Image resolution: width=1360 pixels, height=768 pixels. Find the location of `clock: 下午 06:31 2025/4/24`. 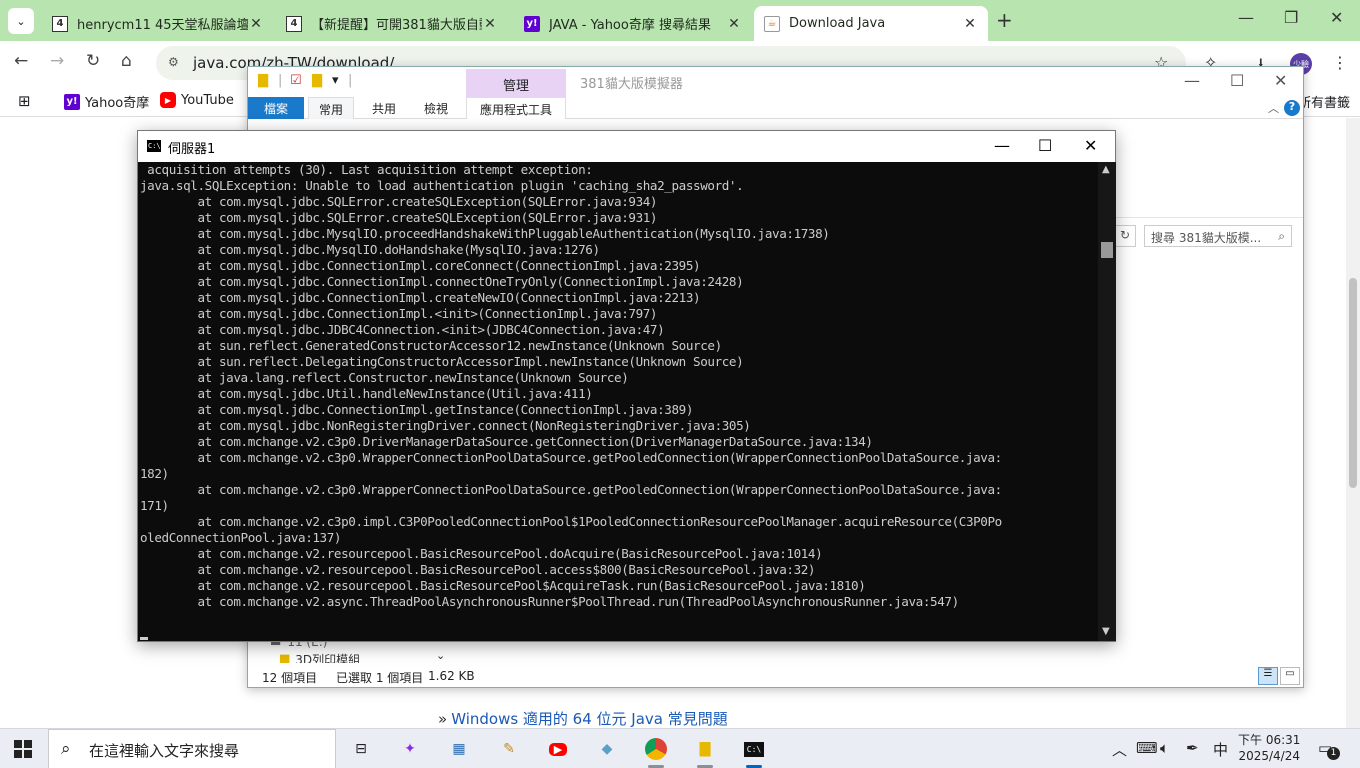

clock: 下午 06:31 2025/4/24 is located at coordinates (1269, 748).